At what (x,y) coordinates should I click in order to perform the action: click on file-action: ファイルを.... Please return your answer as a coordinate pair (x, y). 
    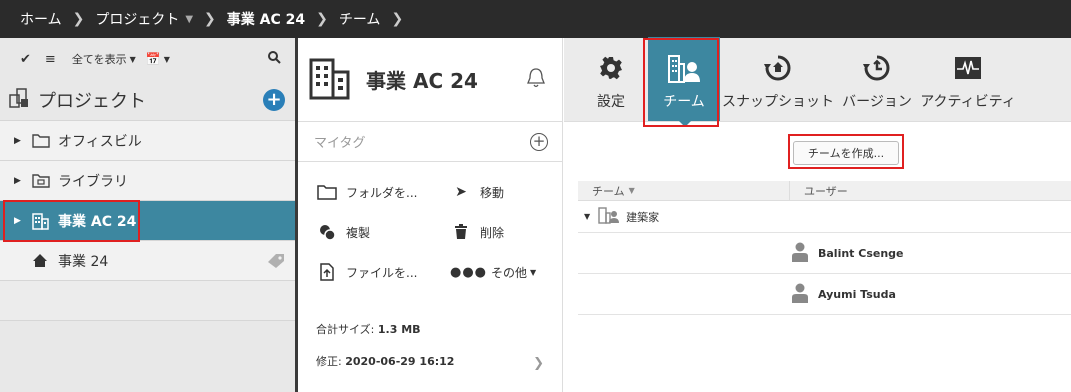
    Looking at the image, I should click on (383, 272).